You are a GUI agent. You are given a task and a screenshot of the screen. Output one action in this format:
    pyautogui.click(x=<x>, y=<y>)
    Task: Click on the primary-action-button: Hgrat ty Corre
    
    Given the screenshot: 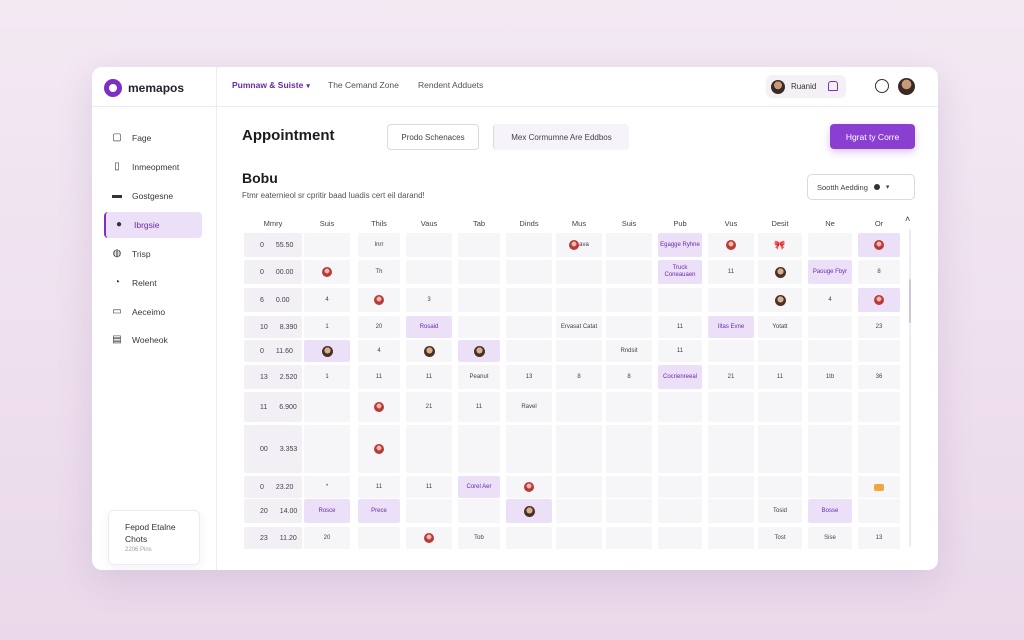 What is the action you would take?
    pyautogui.click(x=872, y=136)
    